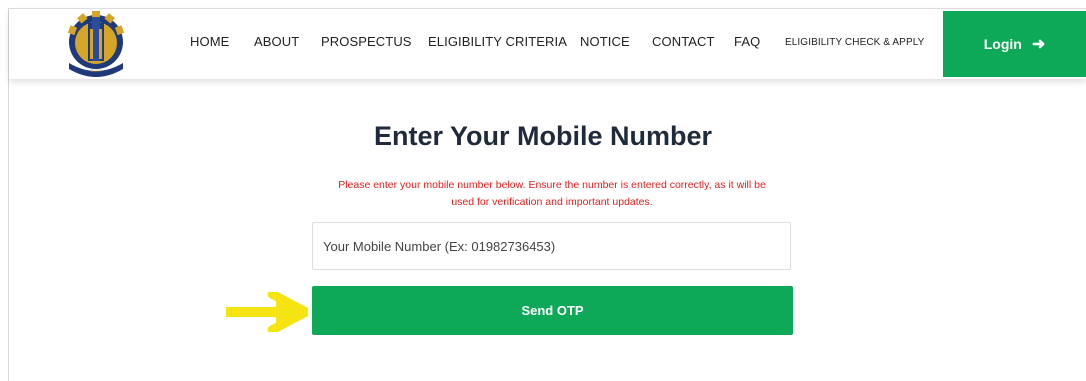 Image resolution: width=1086 pixels, height=381 pixels. What do you see at coordinates (543, 136) in the screenshot?
I see `page-title: Enter Your Mobile Number` at bounding box center [543, 136].